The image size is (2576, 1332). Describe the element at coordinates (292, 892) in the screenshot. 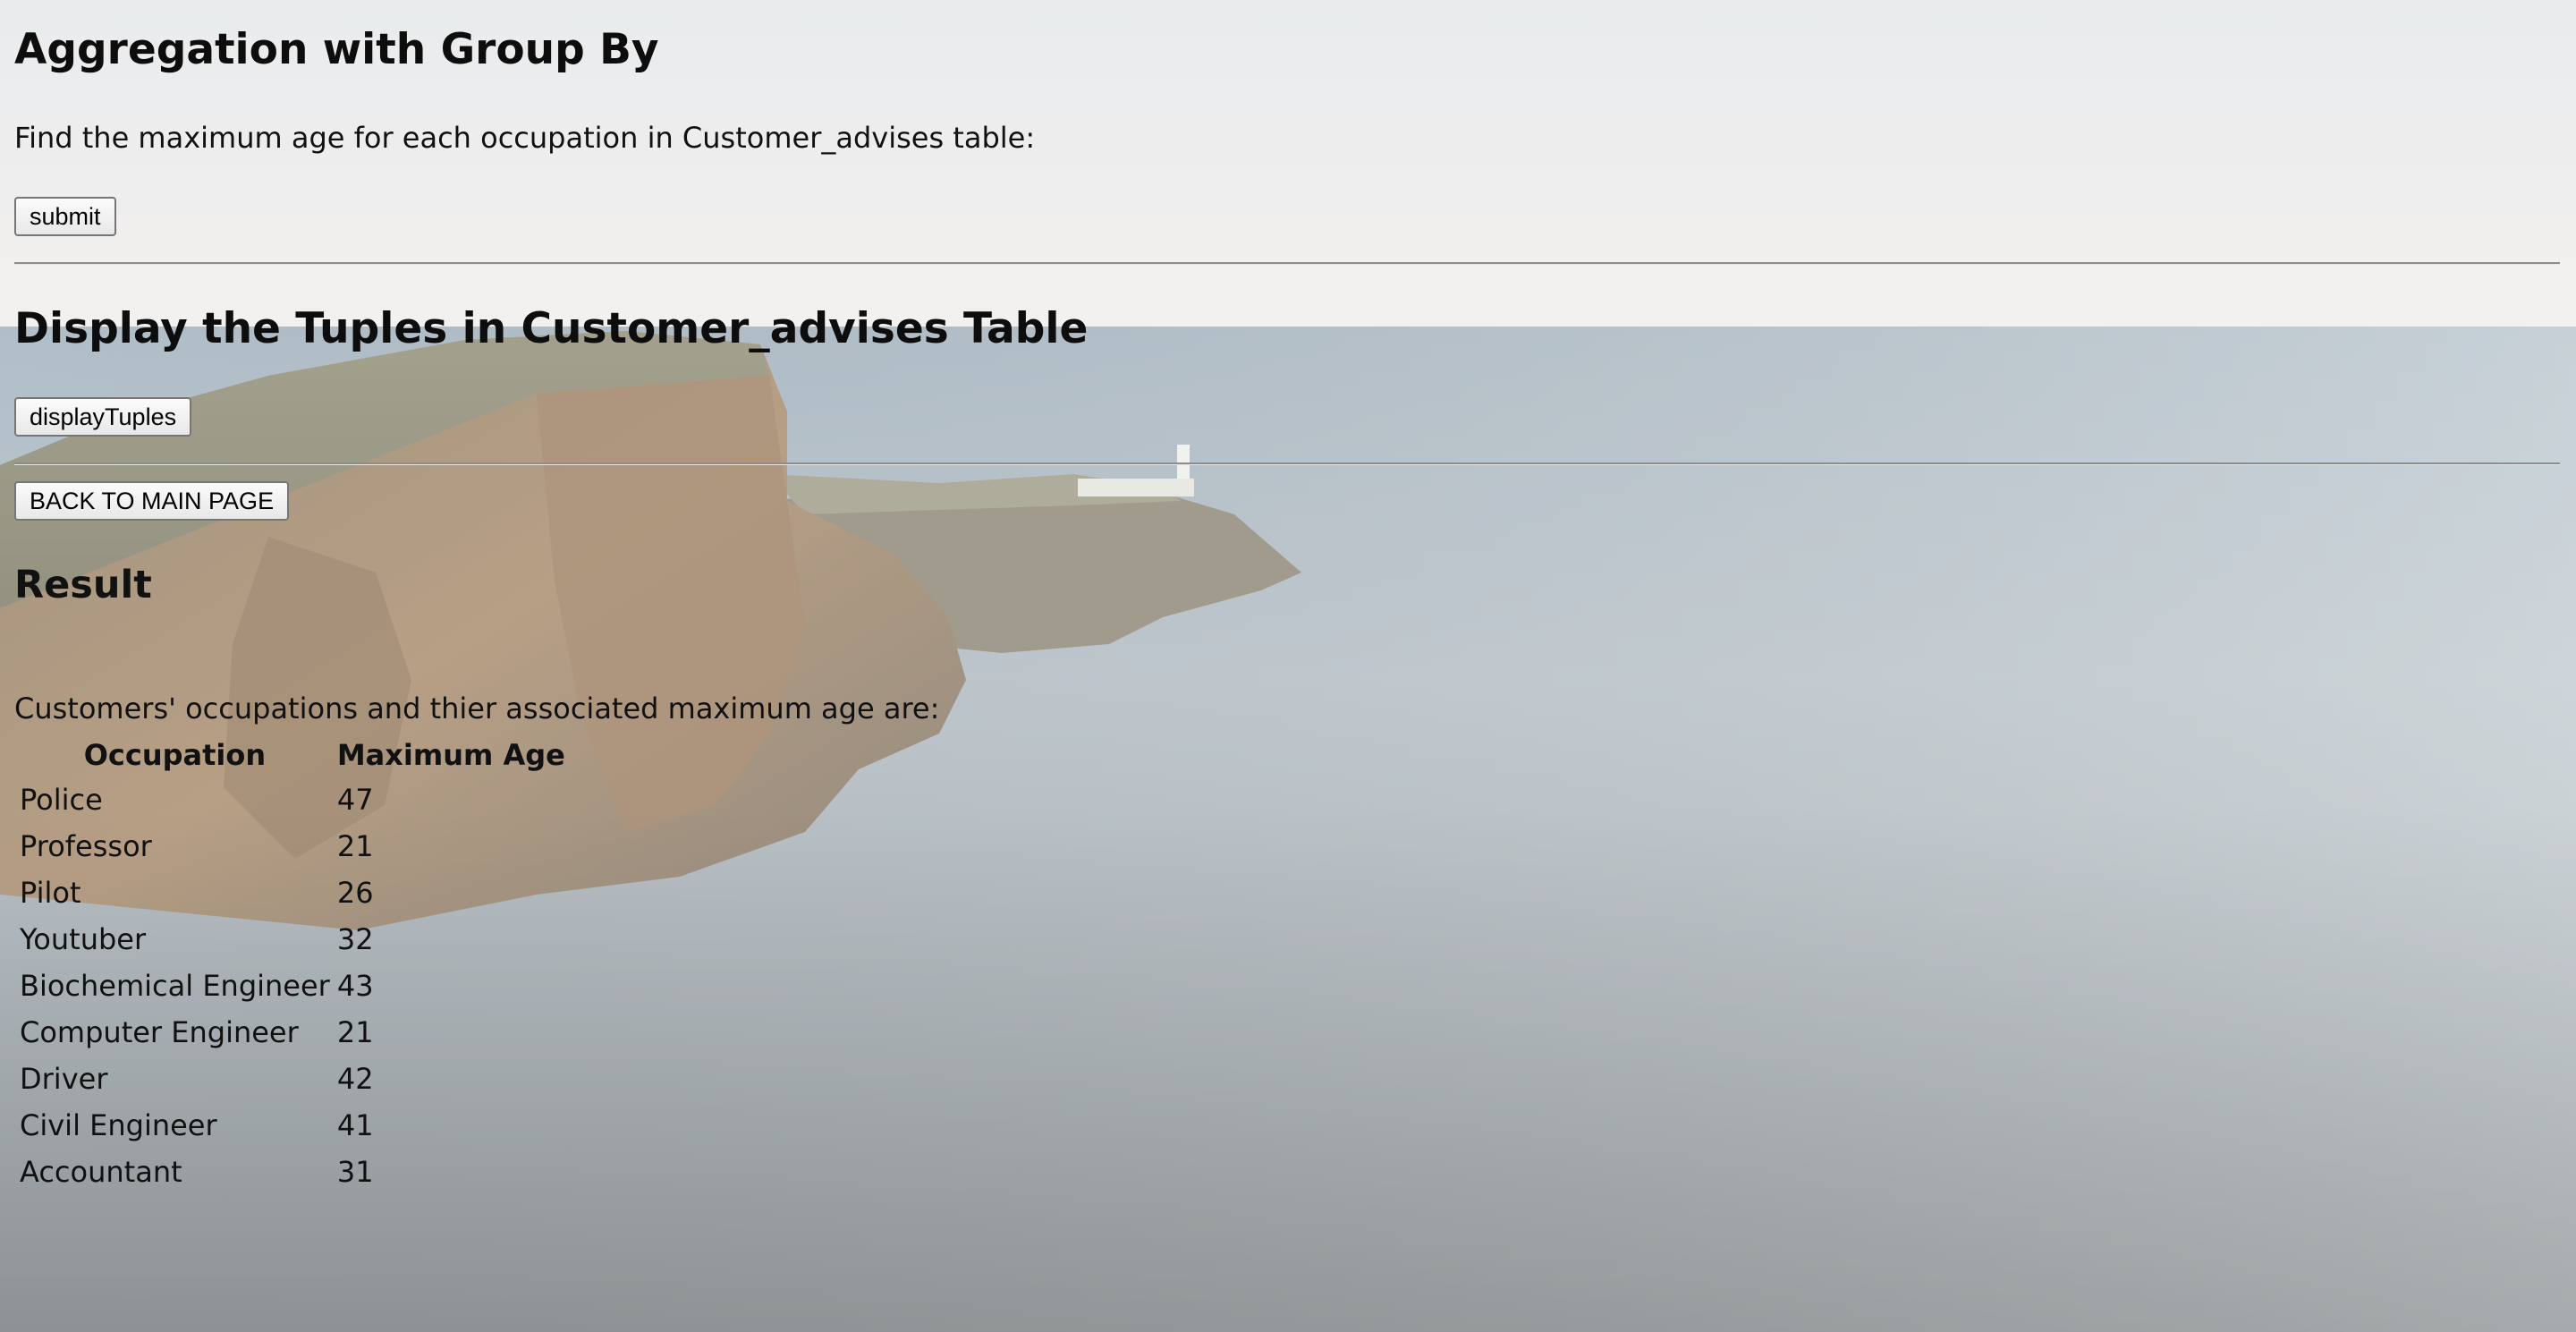

I see `table-row: Pilot 26` at that location.